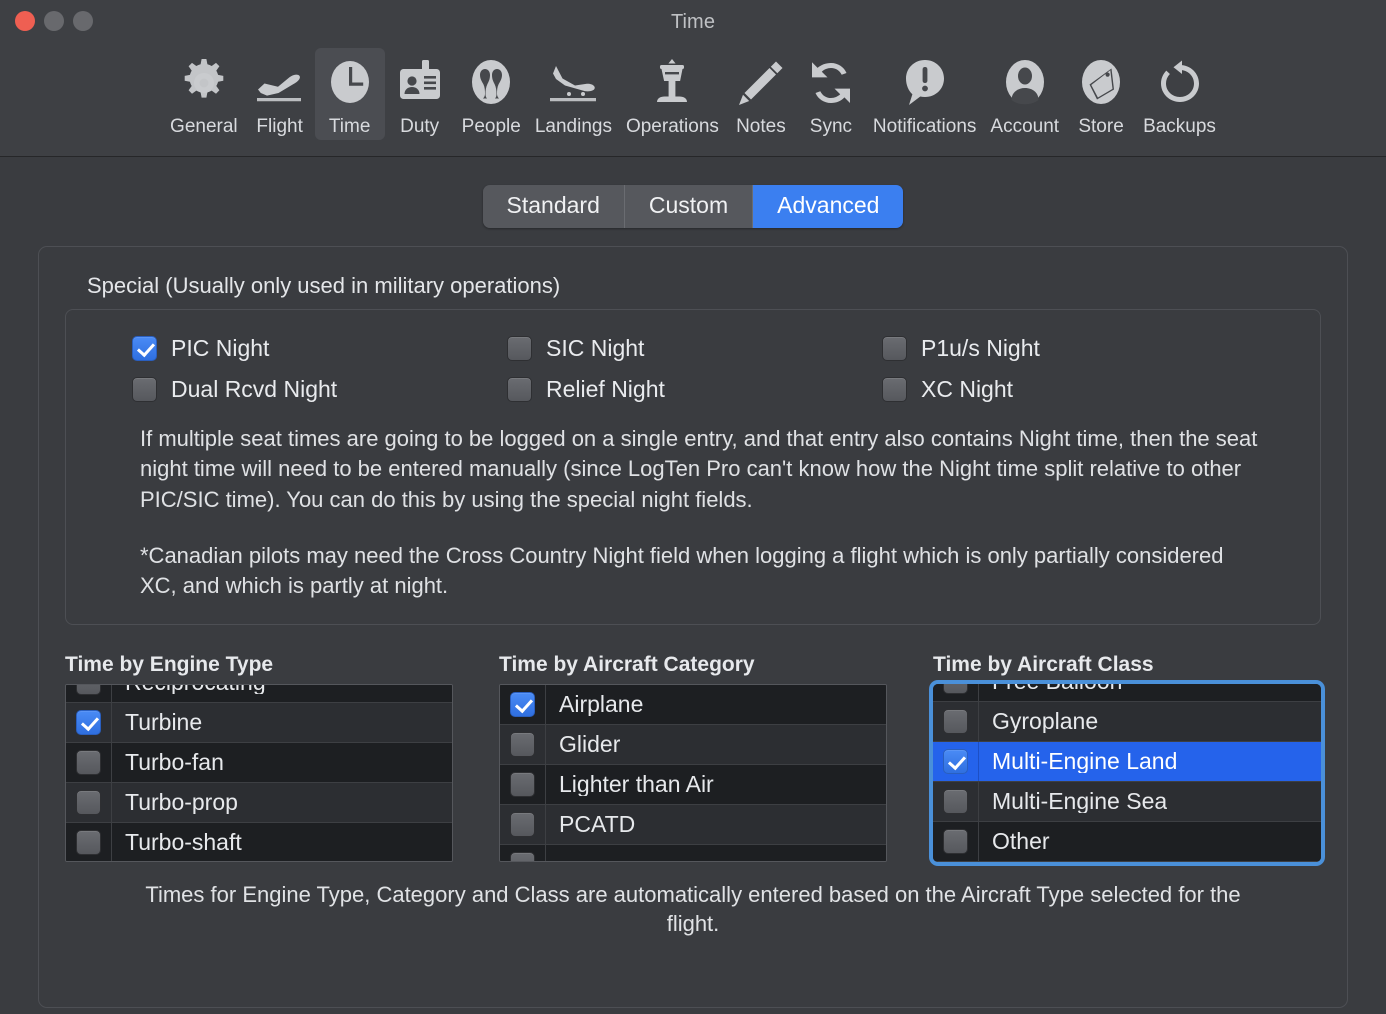 Image resolution: width=1386 pixels, height=1014 pixels. What do you see at coordinates (319, 389) in the screenshot?
I see `checkbox-row-dual-rcvd-night: Dual Rcvd Night` at bounding box center [319, 389].